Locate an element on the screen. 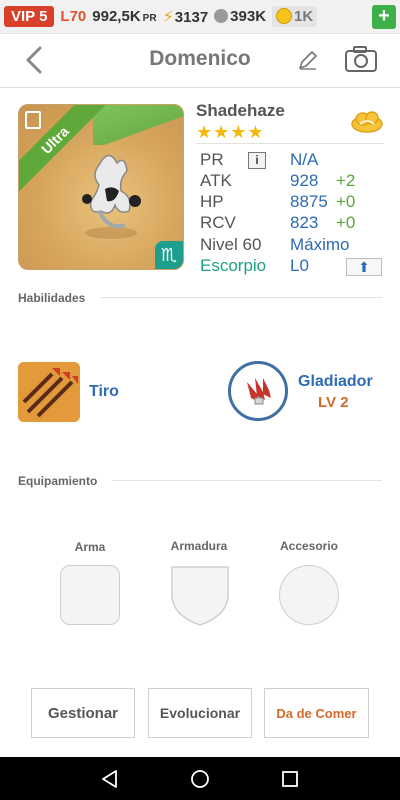 The height and width of the screenshot is (800, 400). pr-value: 992,5K is located at coordinates (116, 16).